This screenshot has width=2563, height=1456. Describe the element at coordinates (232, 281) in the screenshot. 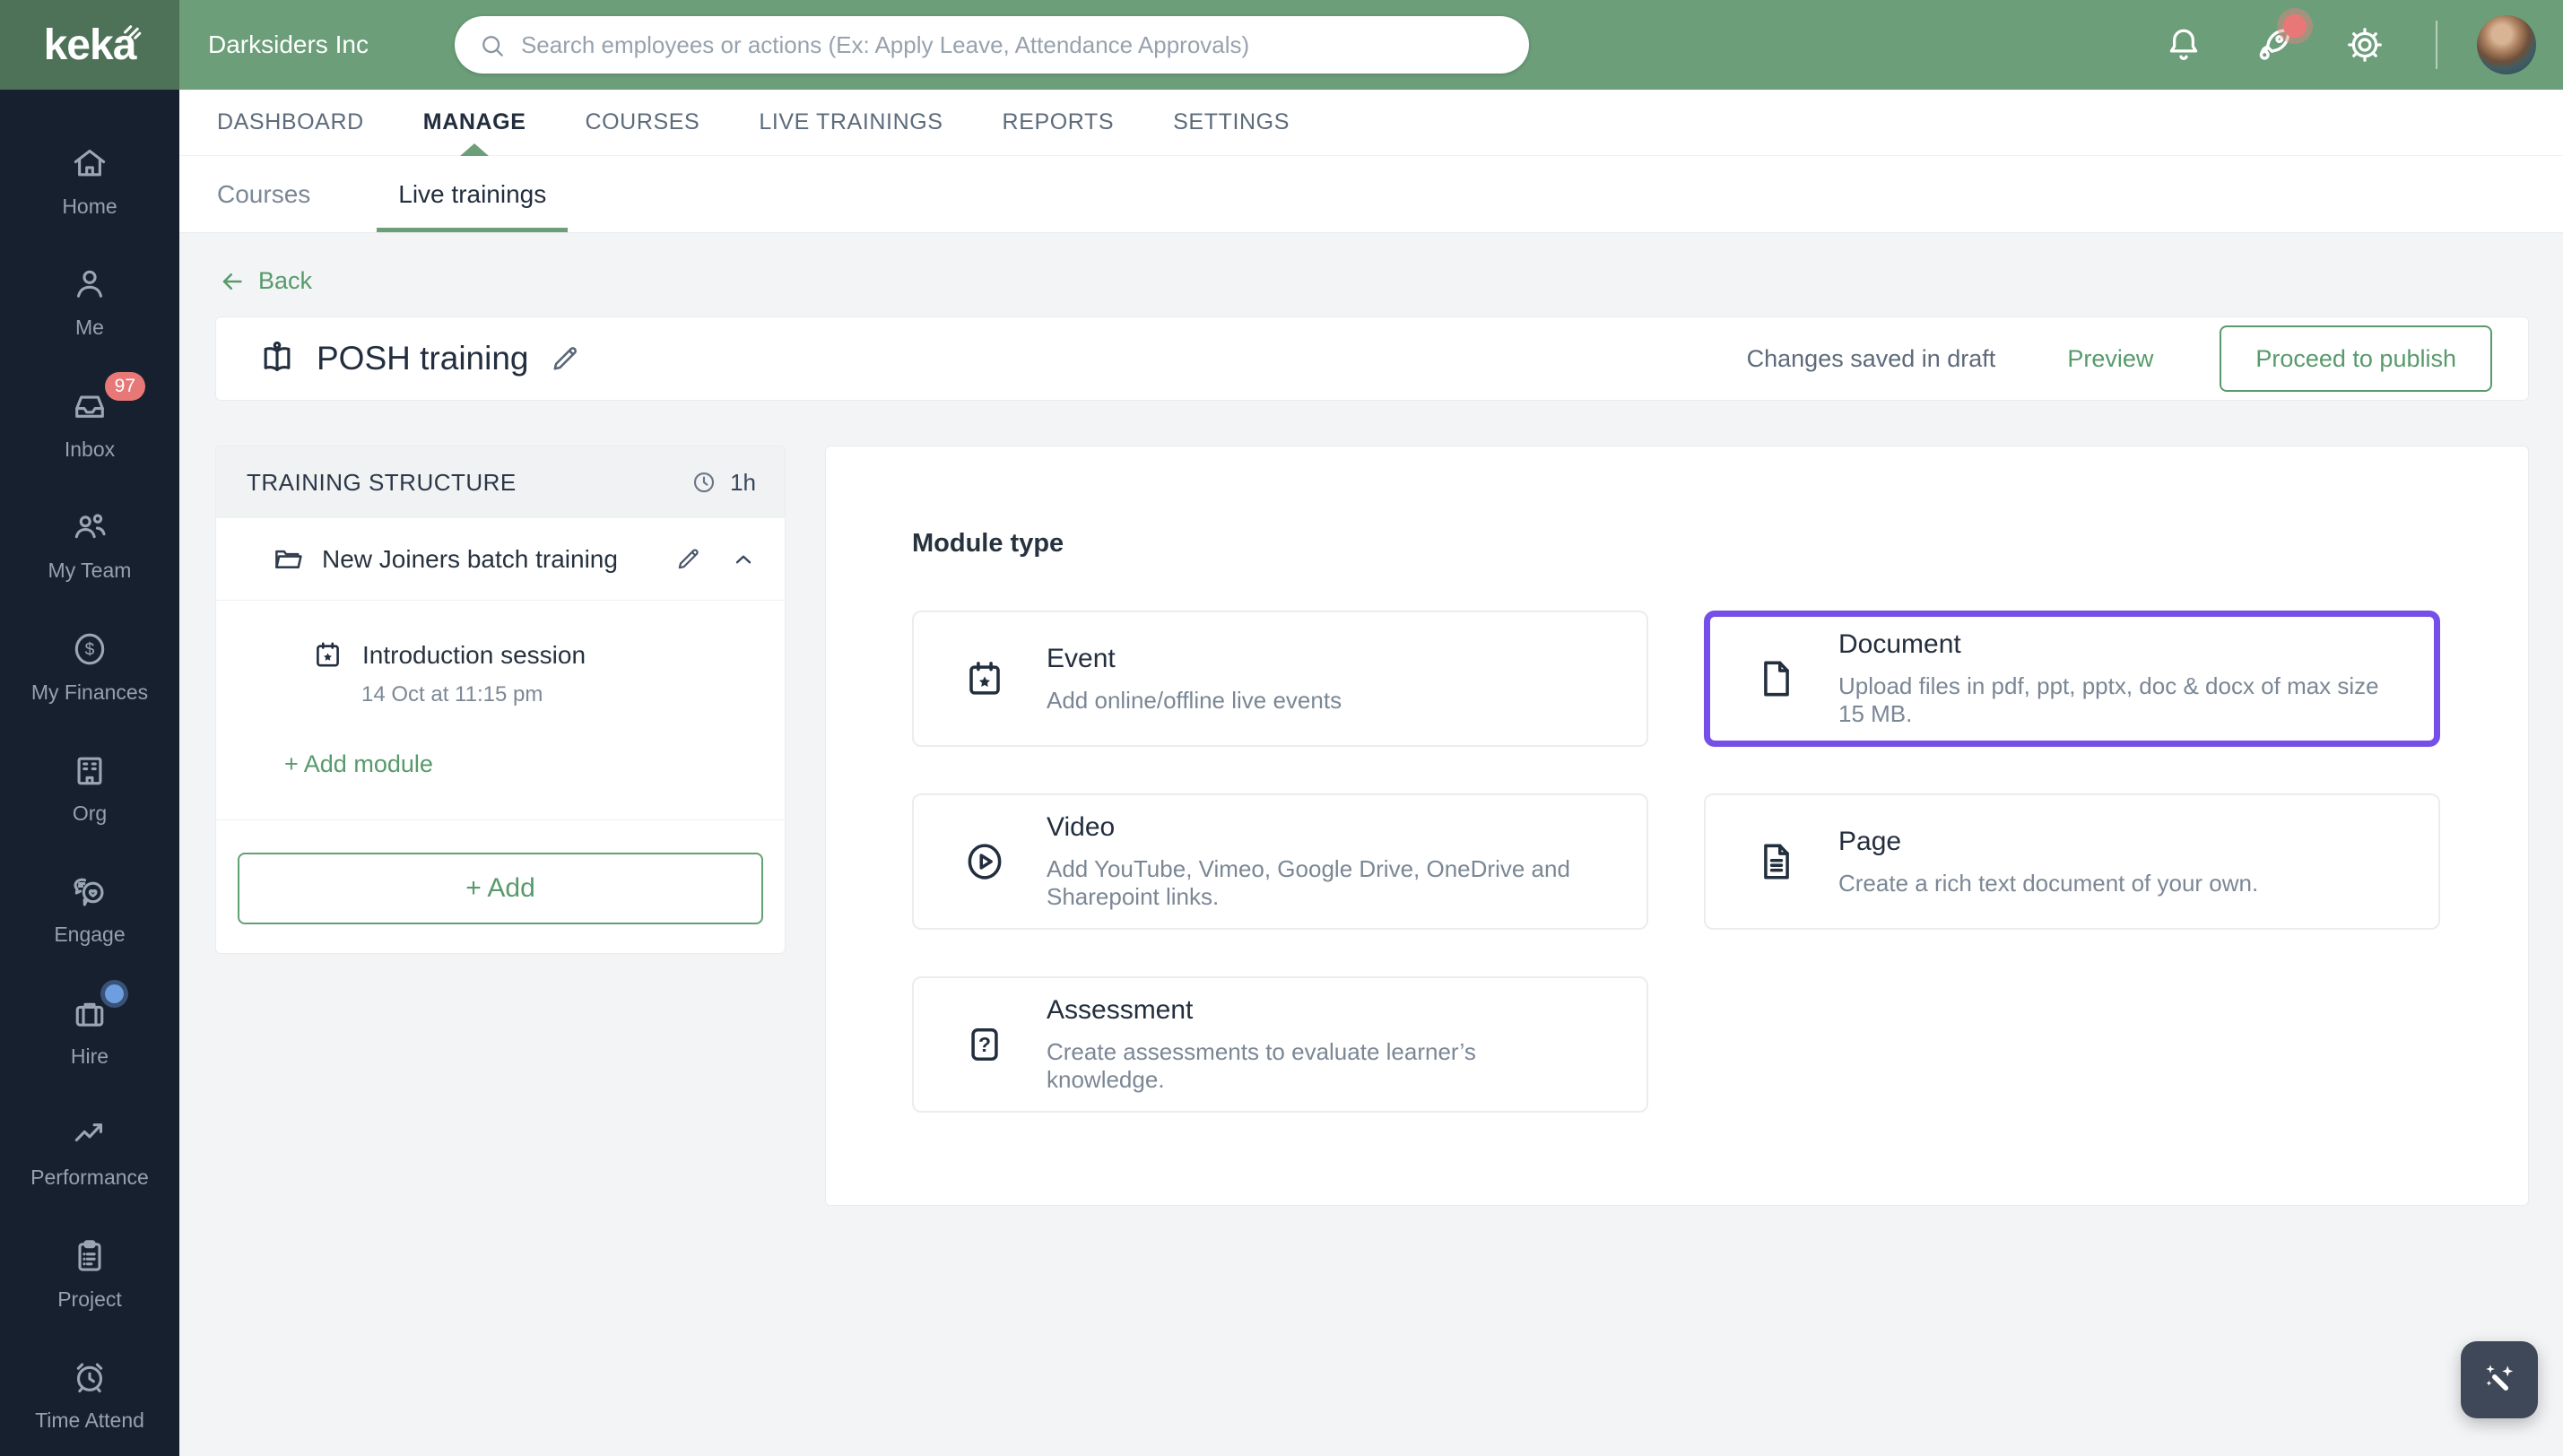

I see `arrow-left-icon` at that location.